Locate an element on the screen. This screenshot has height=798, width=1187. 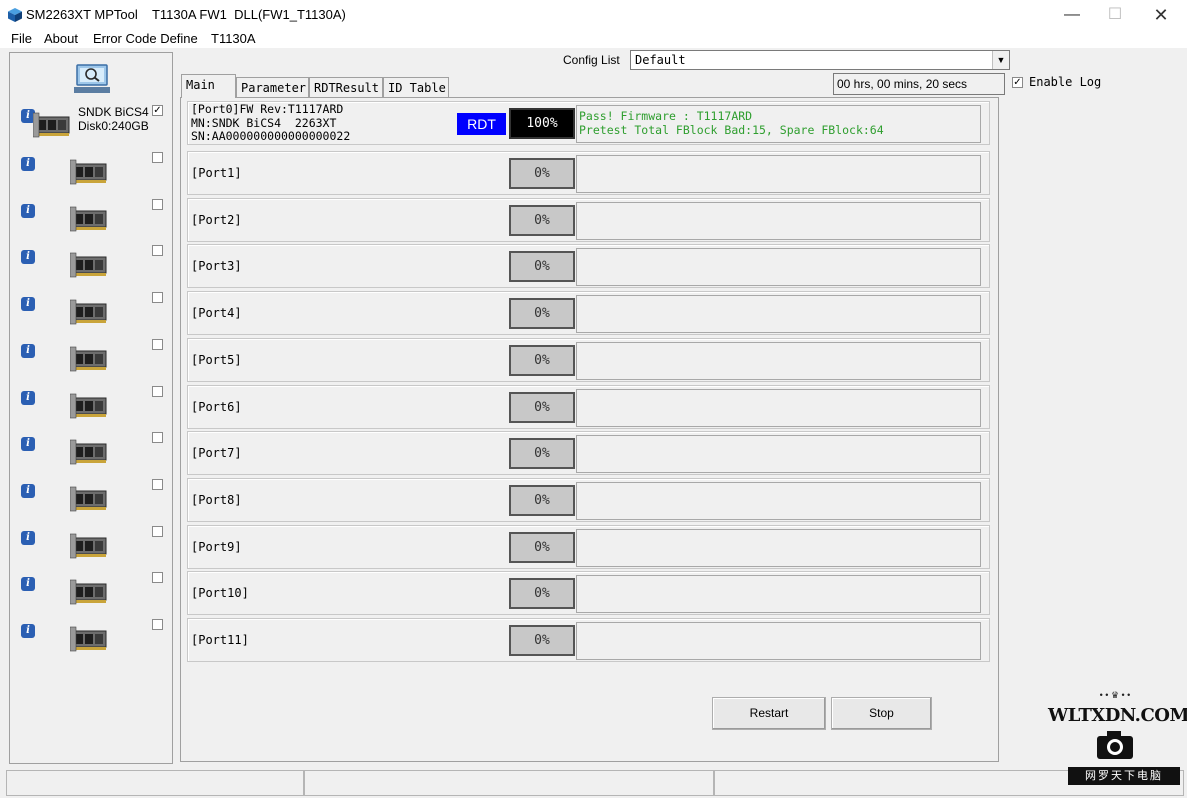
port-row-7: [Port7] 0% is located at coordinates (588, 453).